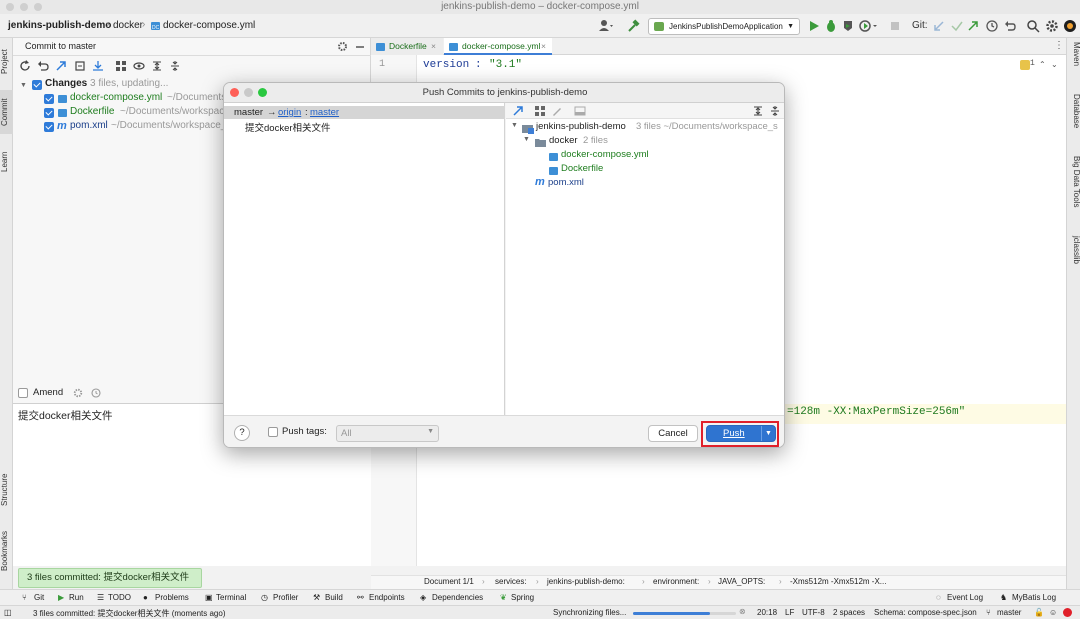 The width and height of the screenshot is (1080, 619). Describe the element at coordinates (1074, 257) in the screenshot. I see `tool-tab-jclasslib: jclasslib` at that location.